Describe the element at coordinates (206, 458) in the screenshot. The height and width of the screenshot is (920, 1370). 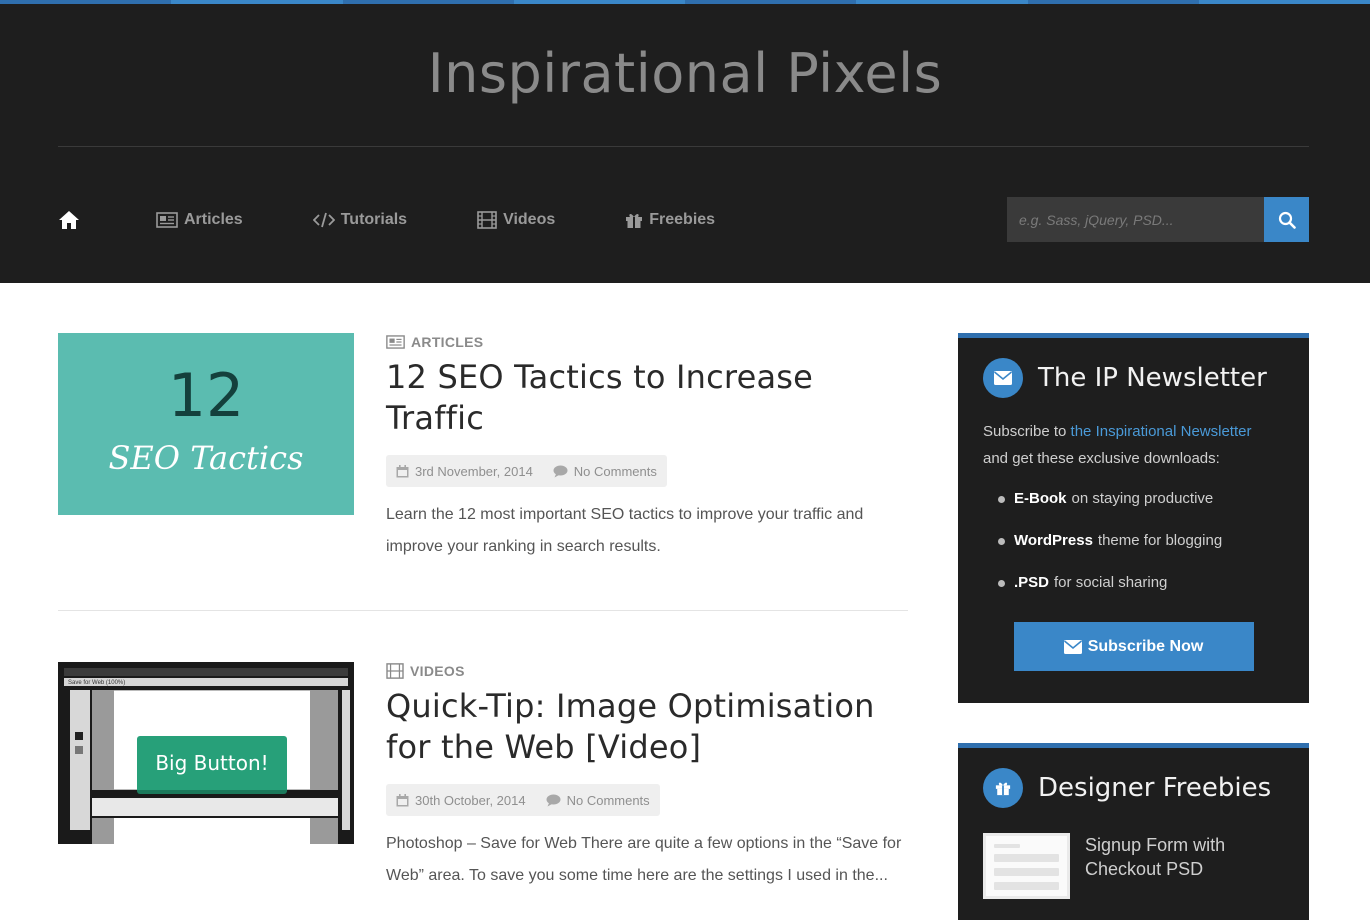
I see `thumb-caption: SEO Tactics` at that location.